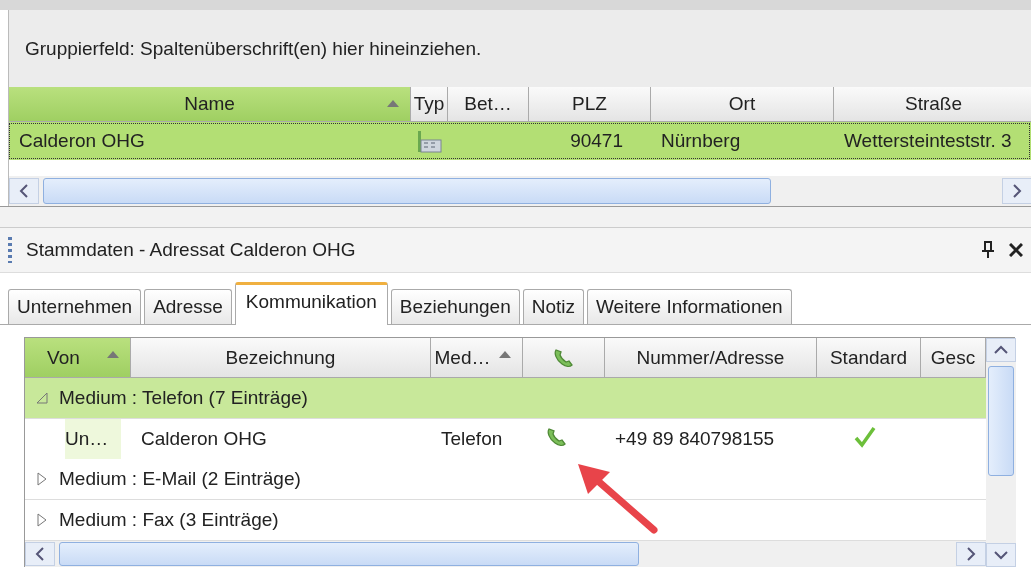 The width and height of the screenshot is (1031, 574). What do you see at coordinates (472, 438) in the screenshot?
I see `table-cell: Telefon` at bounding box center [472, 438].